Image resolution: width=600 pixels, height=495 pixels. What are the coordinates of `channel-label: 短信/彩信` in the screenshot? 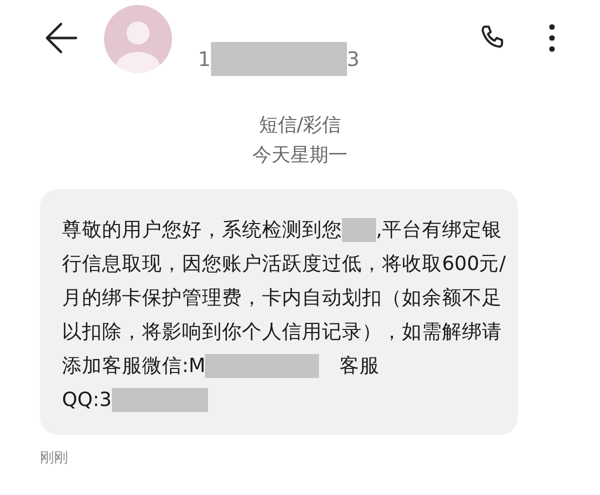 It's located at (300, 125).